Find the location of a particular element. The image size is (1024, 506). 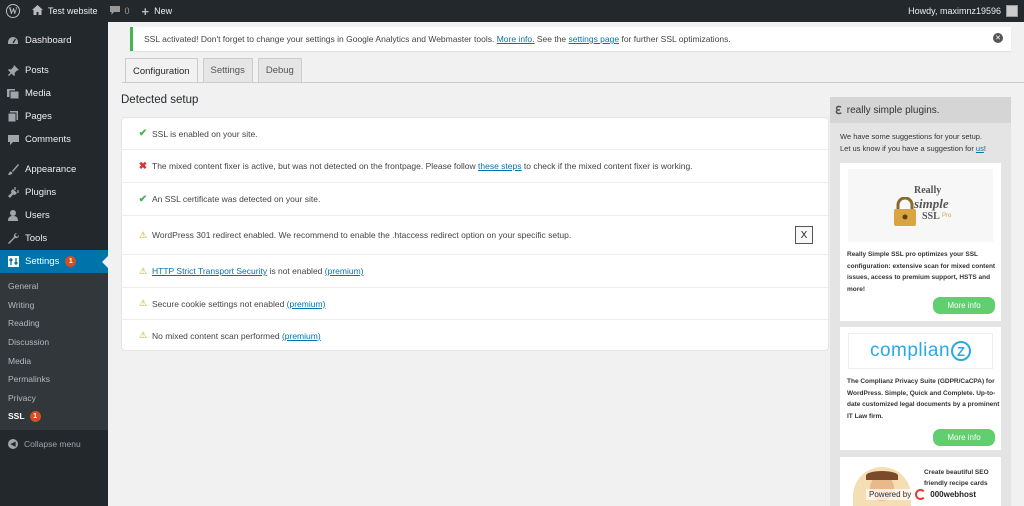

powered-by-label: Powered by is located at coordinates (890, 494).